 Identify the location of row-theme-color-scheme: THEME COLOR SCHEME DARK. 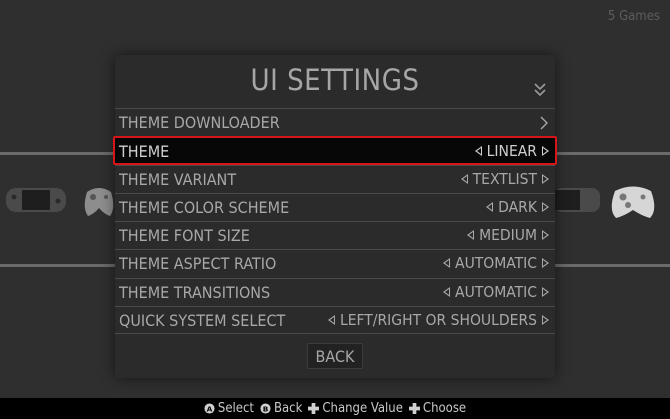
(335, 206).